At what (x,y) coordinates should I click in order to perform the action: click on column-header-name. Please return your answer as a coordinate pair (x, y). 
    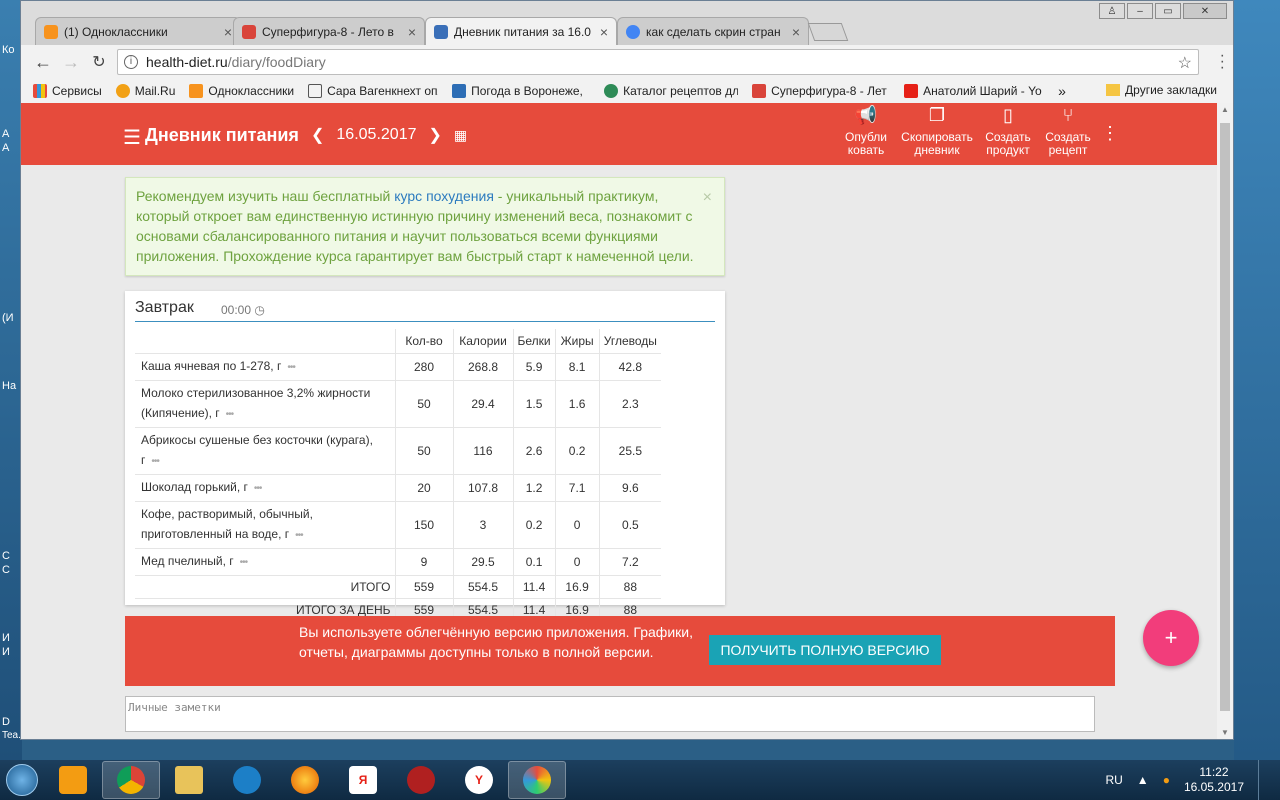
    Looking at the image, I should click on (265, 341).